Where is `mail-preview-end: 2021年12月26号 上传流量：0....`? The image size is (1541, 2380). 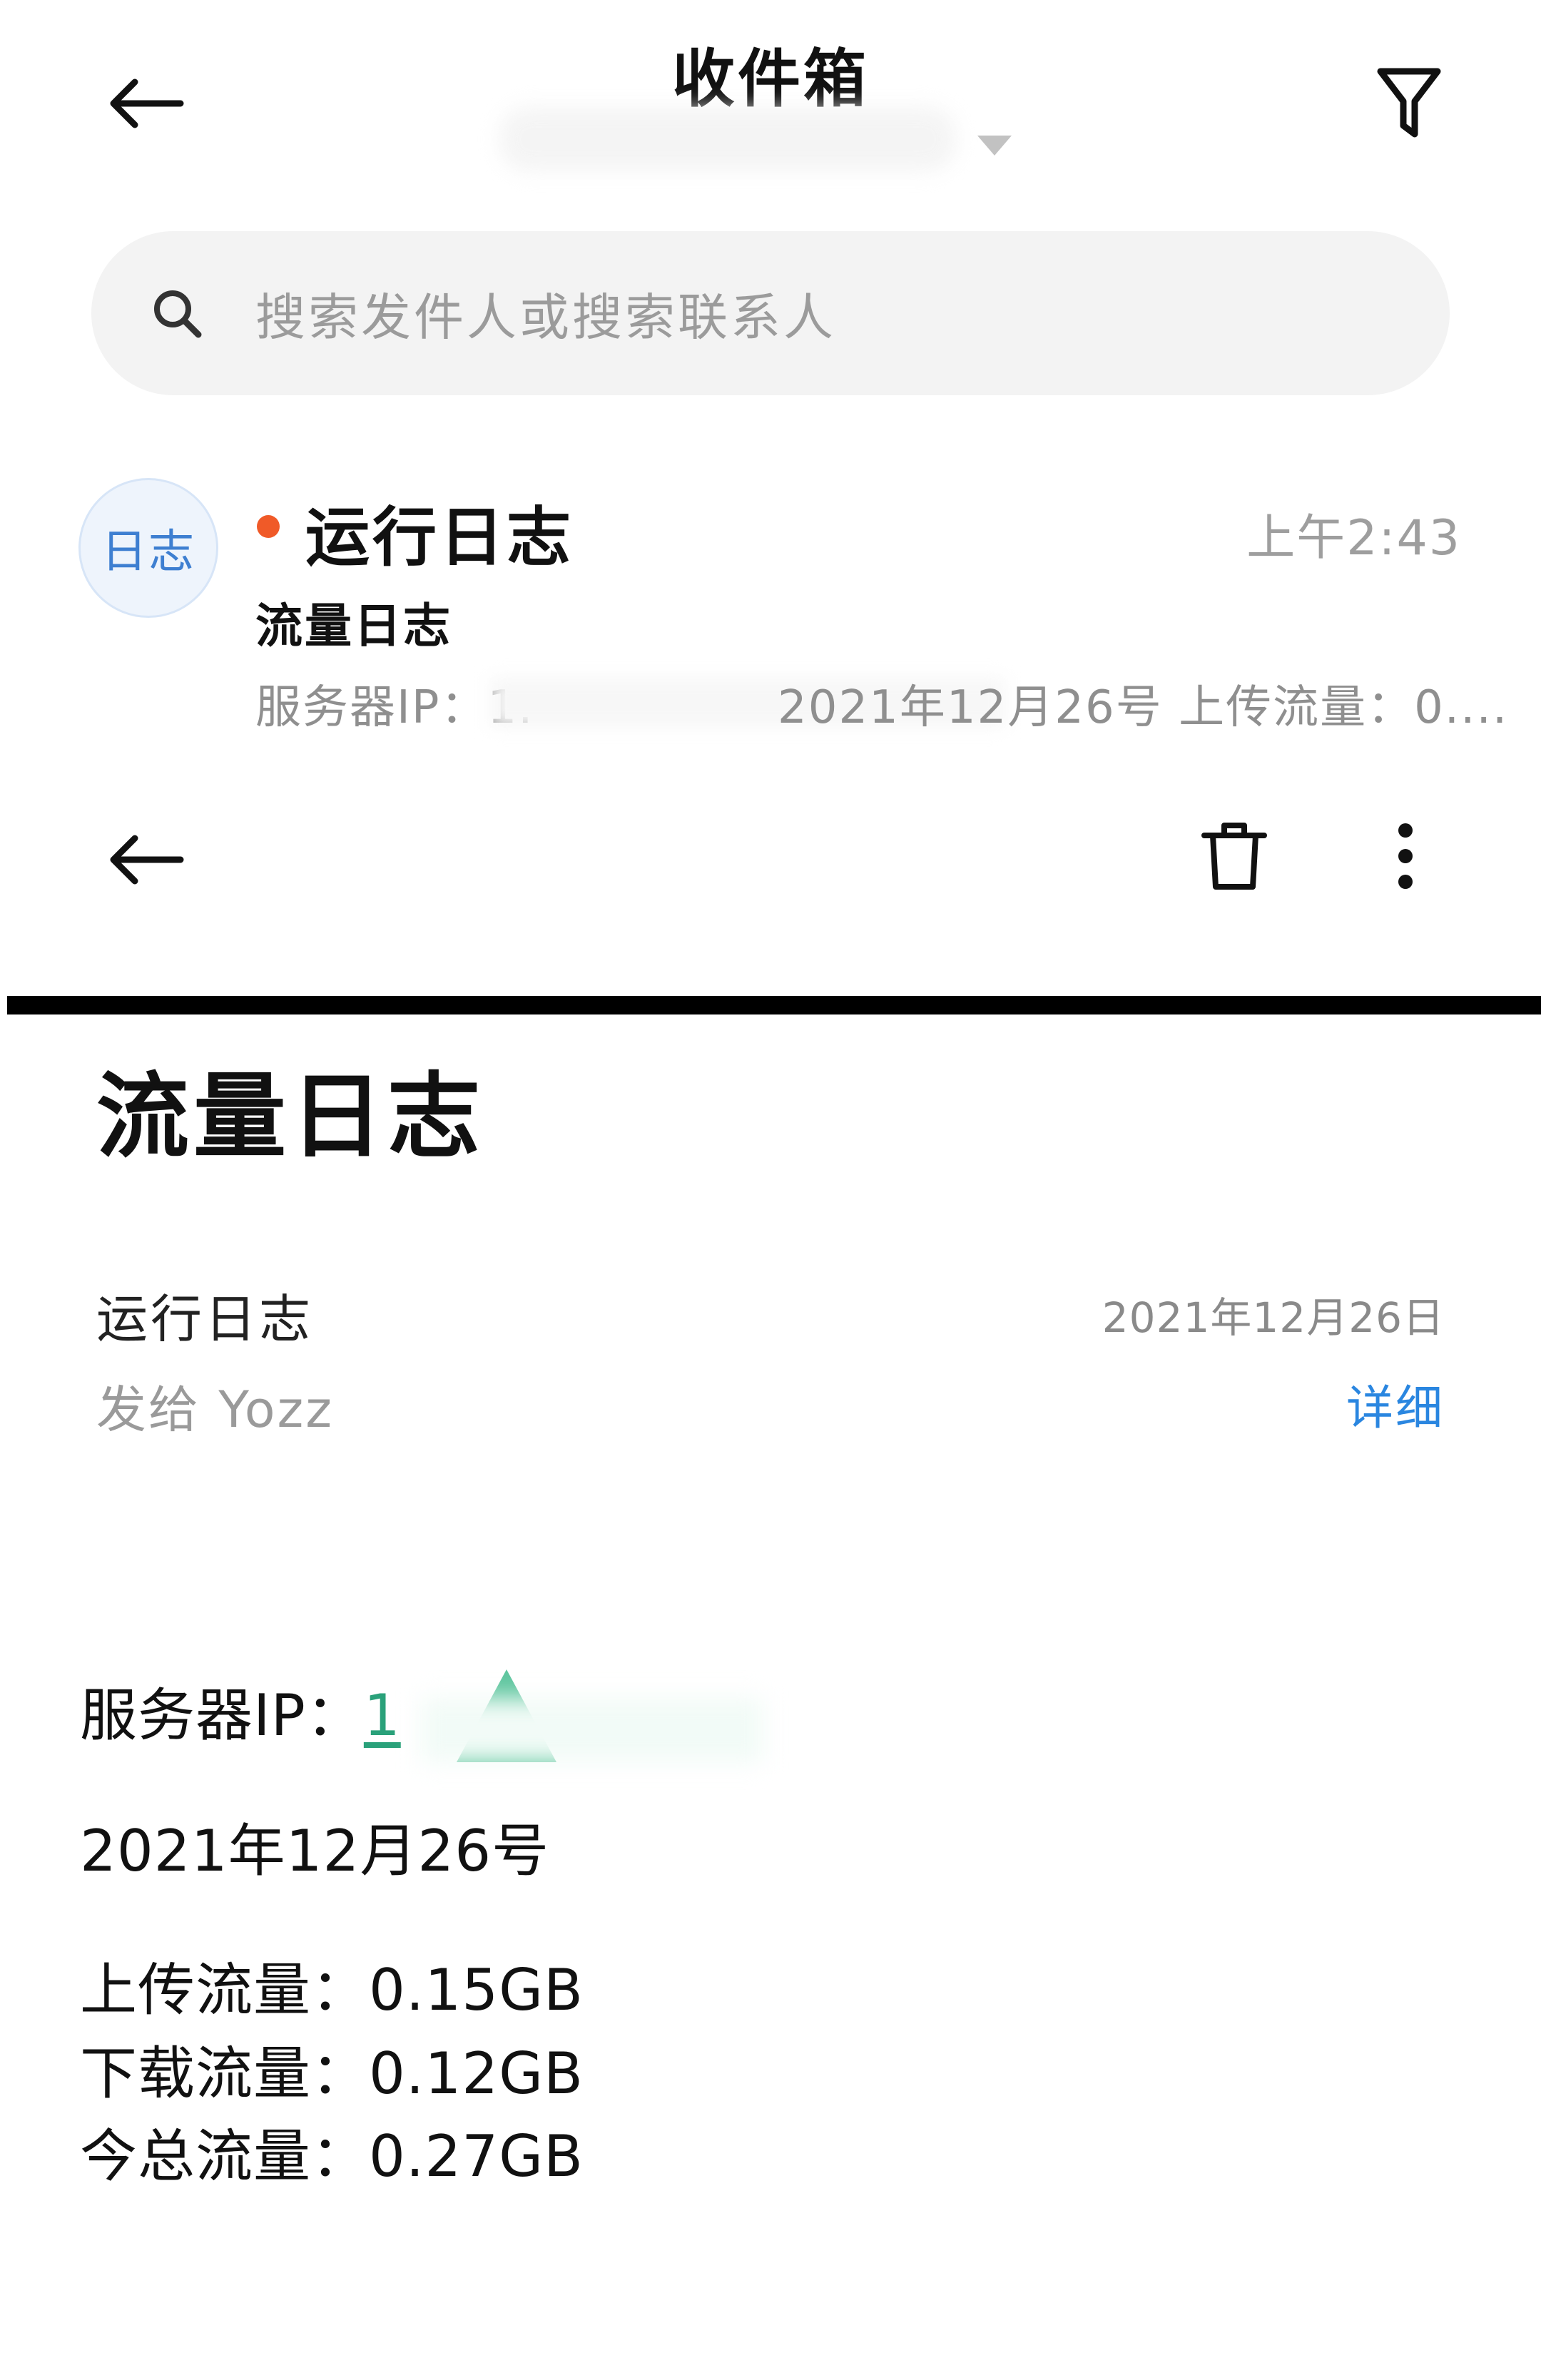 mail-preview-end: 2021年12月26号 上传流量：0.... is located at coordinates (1143, 707).